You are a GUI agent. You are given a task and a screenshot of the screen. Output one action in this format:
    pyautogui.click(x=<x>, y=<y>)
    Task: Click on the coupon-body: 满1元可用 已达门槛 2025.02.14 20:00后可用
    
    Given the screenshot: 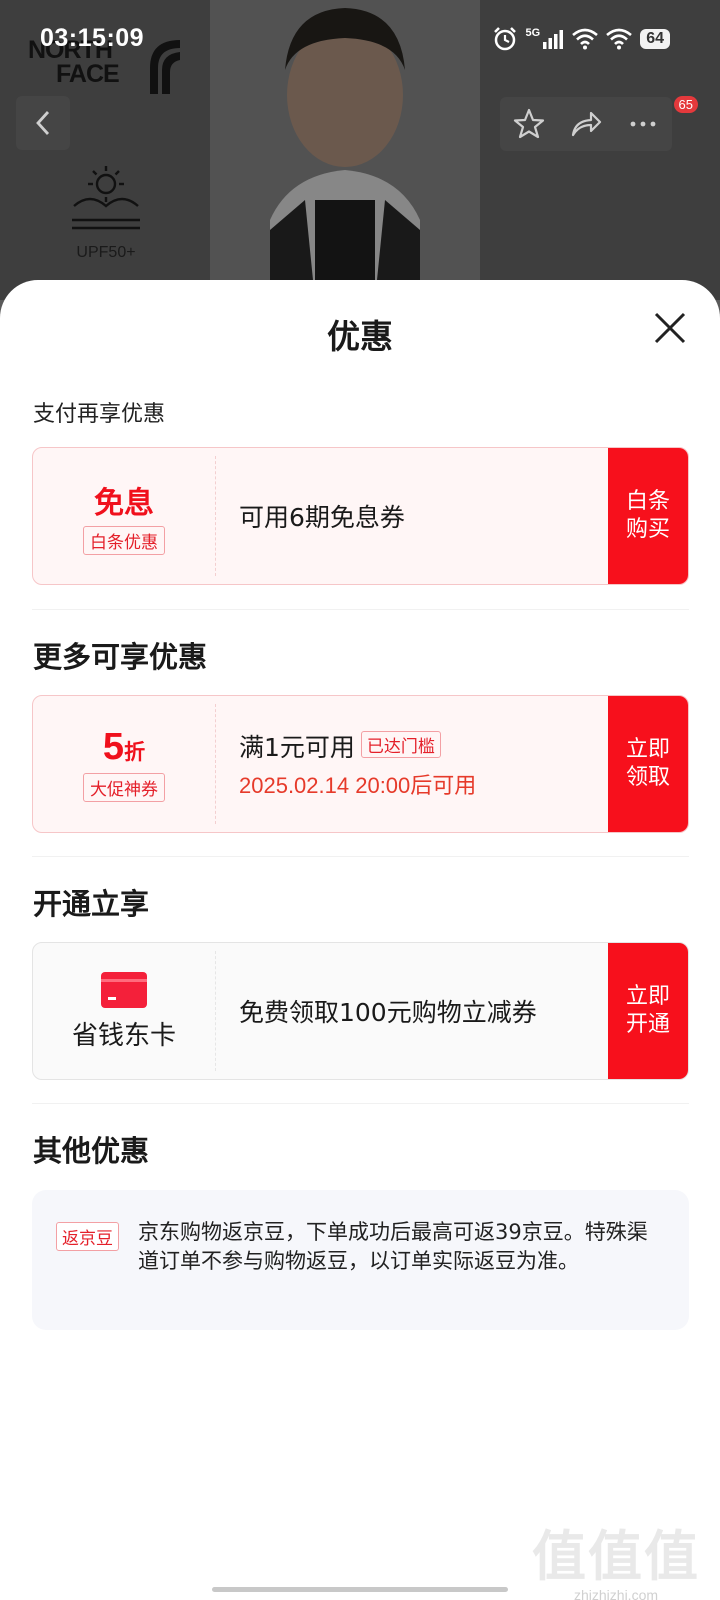 What is the action you would take?
    pyautogui.click(x=423, y=764)
    